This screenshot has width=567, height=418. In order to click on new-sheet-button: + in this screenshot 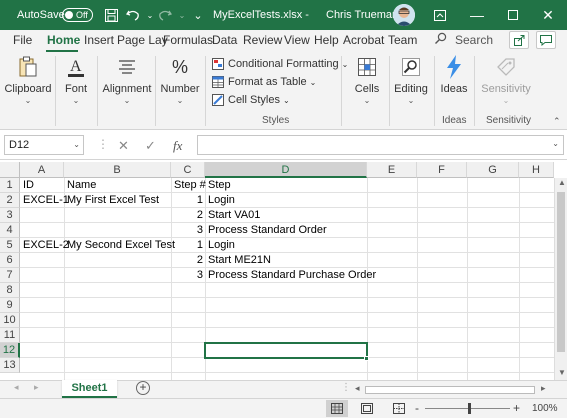, I will do `click(143, 388)`.